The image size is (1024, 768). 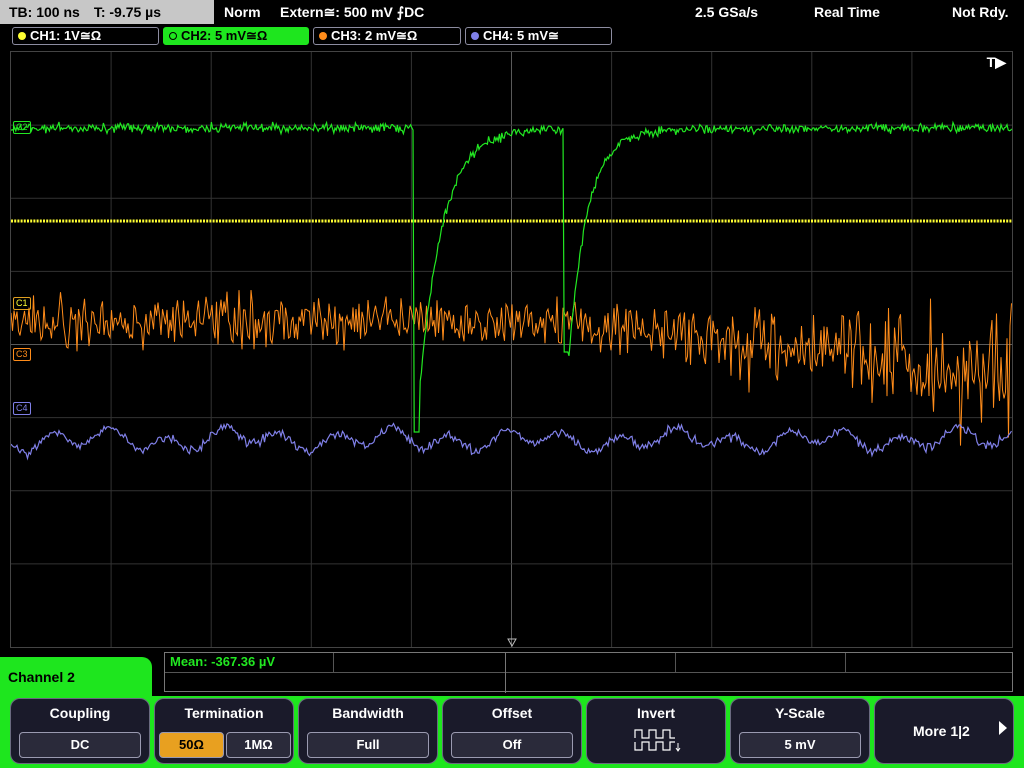 I want to click on tab-ch1: CH1: 1V≅Ω, so click(x=85, y=36).